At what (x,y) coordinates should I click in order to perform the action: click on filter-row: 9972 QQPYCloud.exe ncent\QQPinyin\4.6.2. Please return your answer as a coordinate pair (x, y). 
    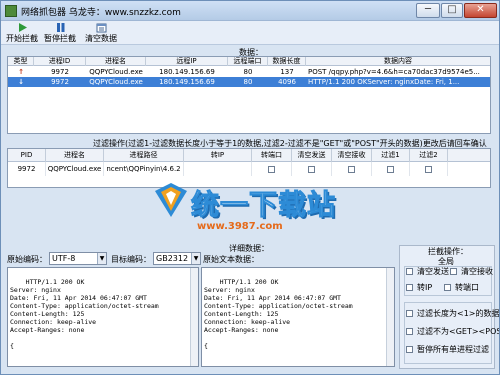
    Looking at the image, I should click on (249, 169).